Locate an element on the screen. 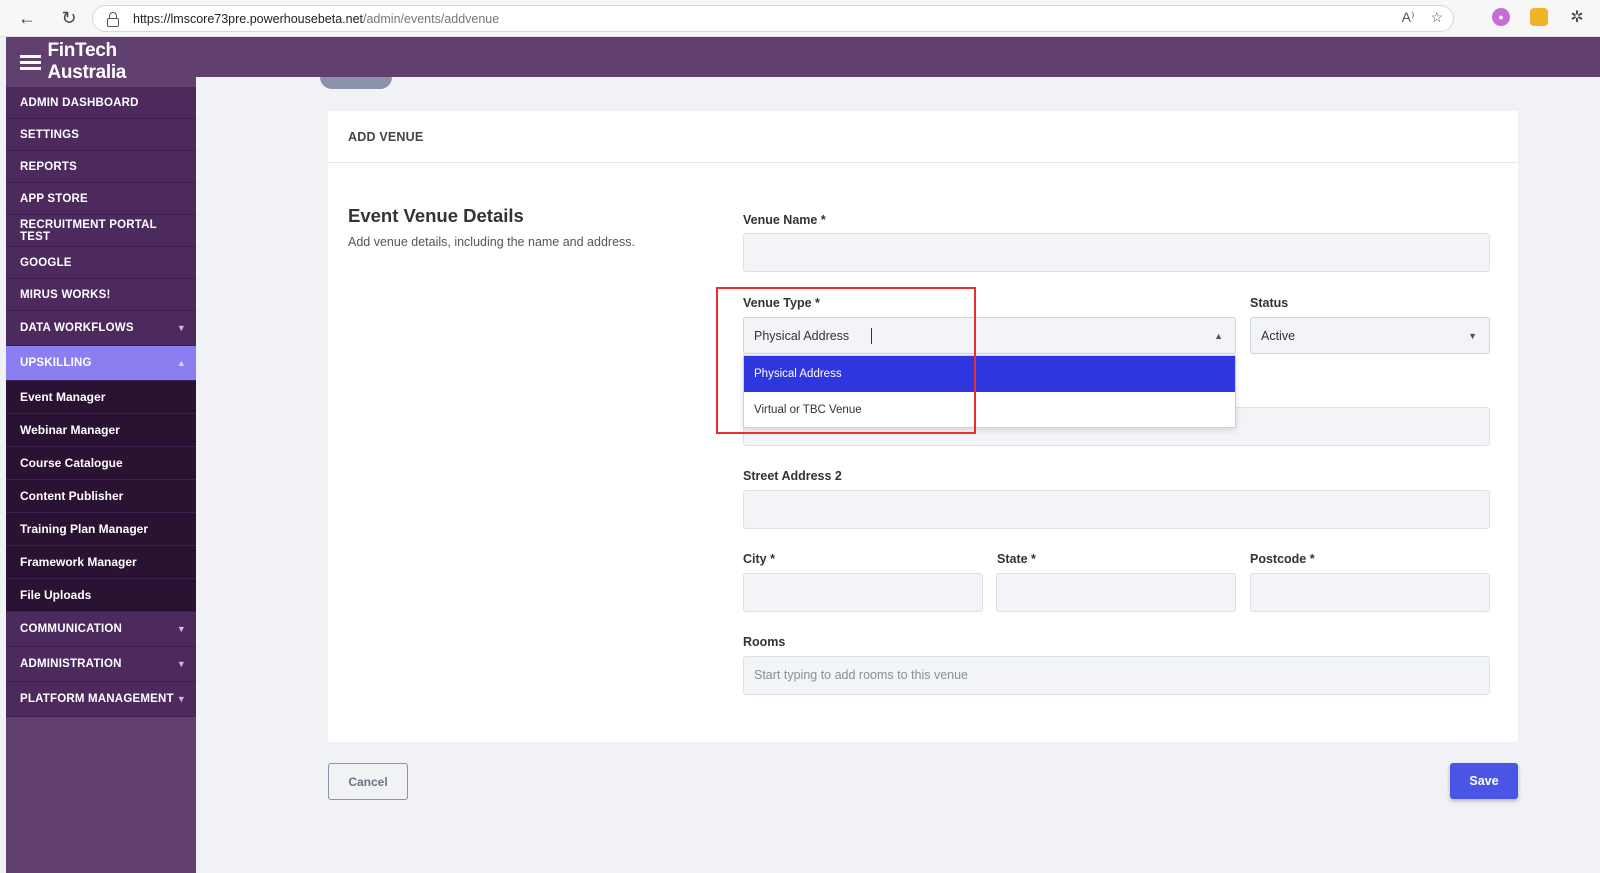 Image resolution: width=1600 pixels, height=873 pixels. sidebar-item-label: MIRUS WORKS! is located at coordinates (65, 294).